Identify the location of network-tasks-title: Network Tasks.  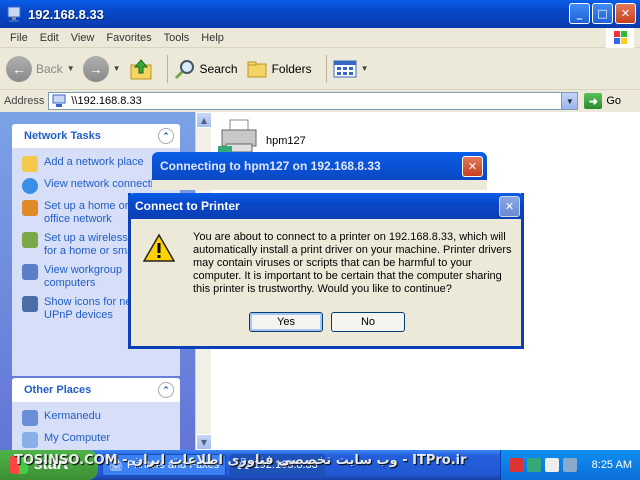
(62, 136).